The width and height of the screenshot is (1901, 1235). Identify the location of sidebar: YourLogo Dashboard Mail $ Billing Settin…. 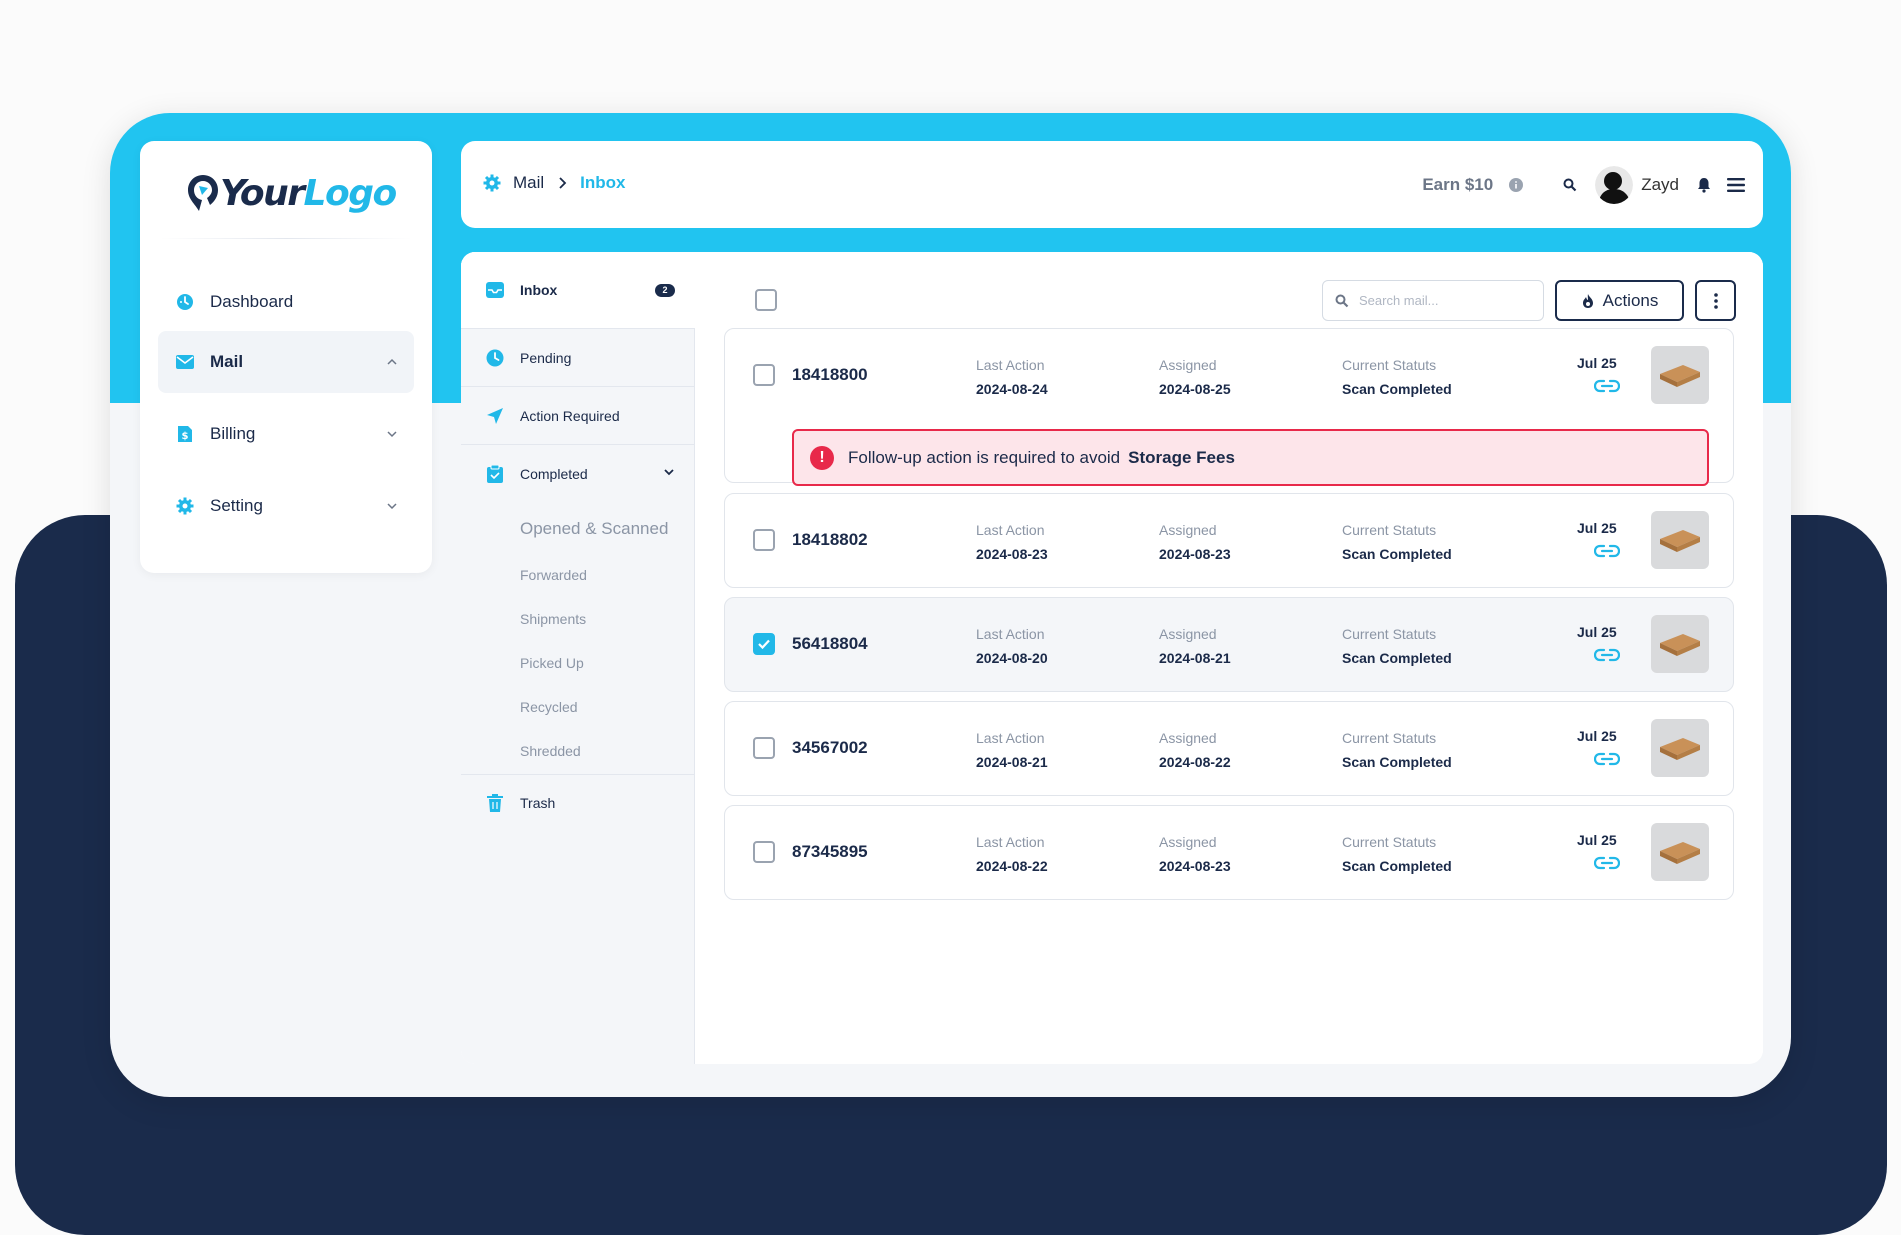
(286, 357).